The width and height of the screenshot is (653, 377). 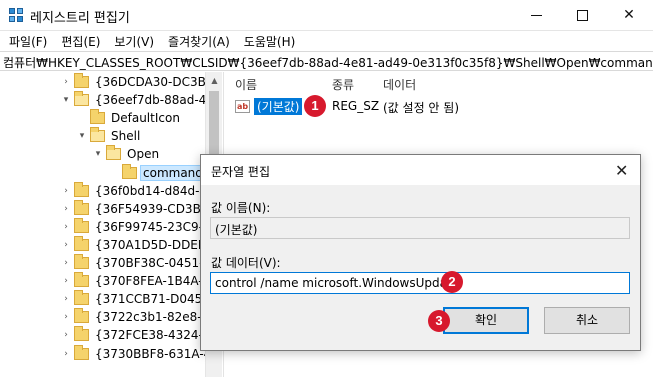 What do you see at coordinates (420, 170) in the screenshot?
I see `dialog-title-bar: 문자열 편집 ✕` at bounding box center [420, 170].